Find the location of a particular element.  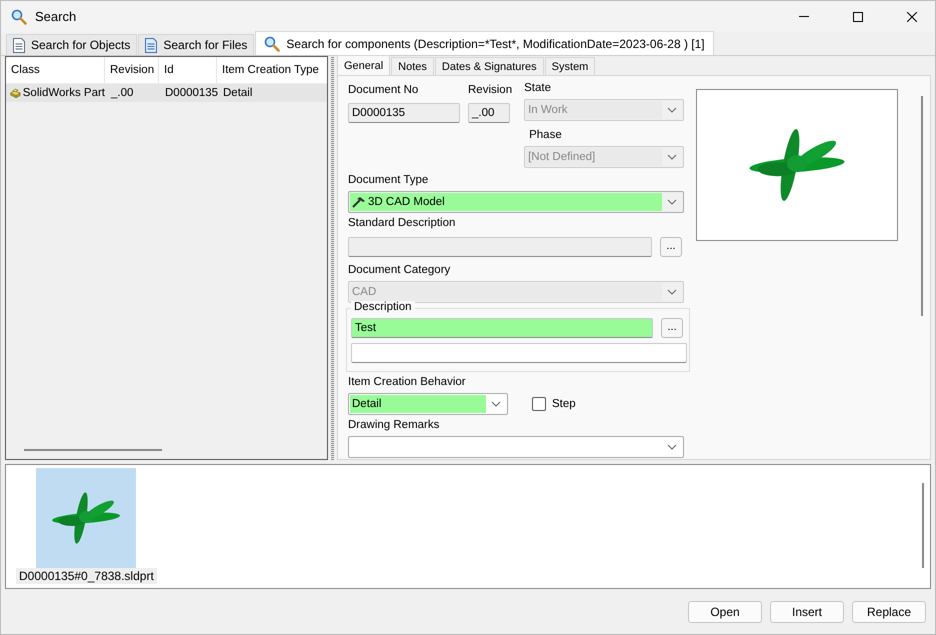

field-label: Document Category is located at coordinates (400, 271).